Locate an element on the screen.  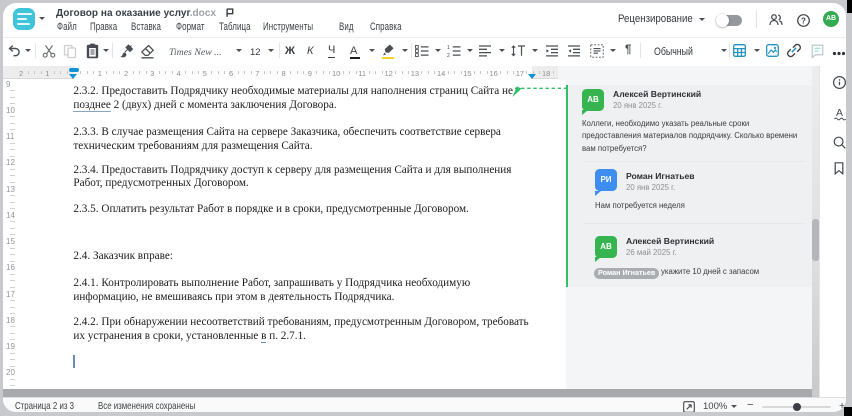
svg-text: А is located at coordinates (838, 113).